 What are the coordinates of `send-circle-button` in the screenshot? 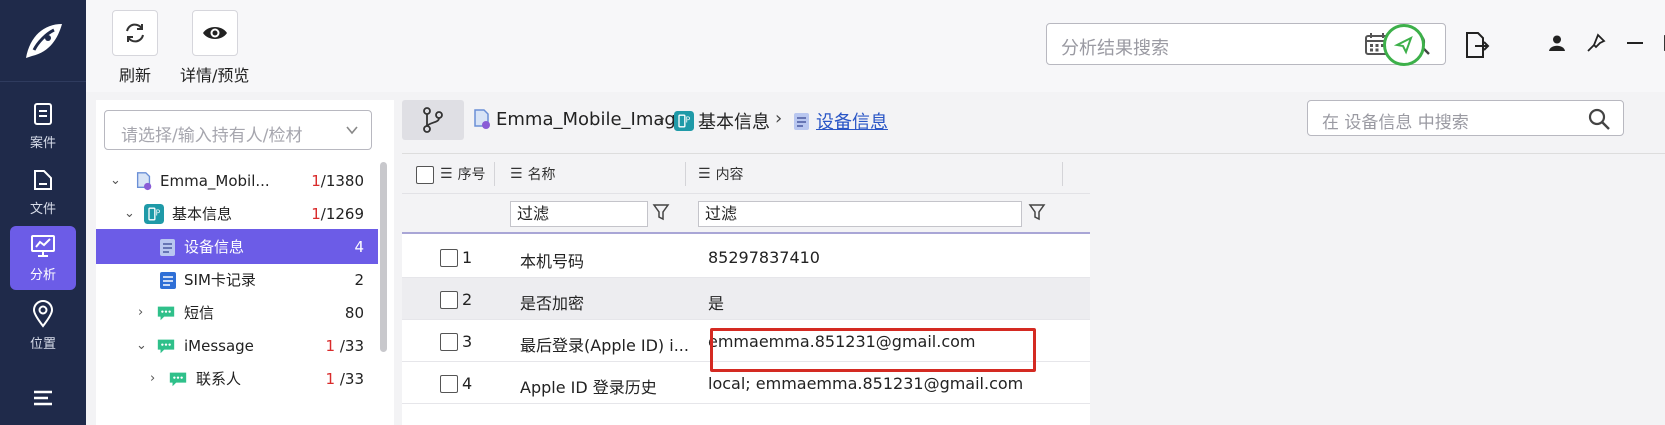 It's located at (1404, 45).